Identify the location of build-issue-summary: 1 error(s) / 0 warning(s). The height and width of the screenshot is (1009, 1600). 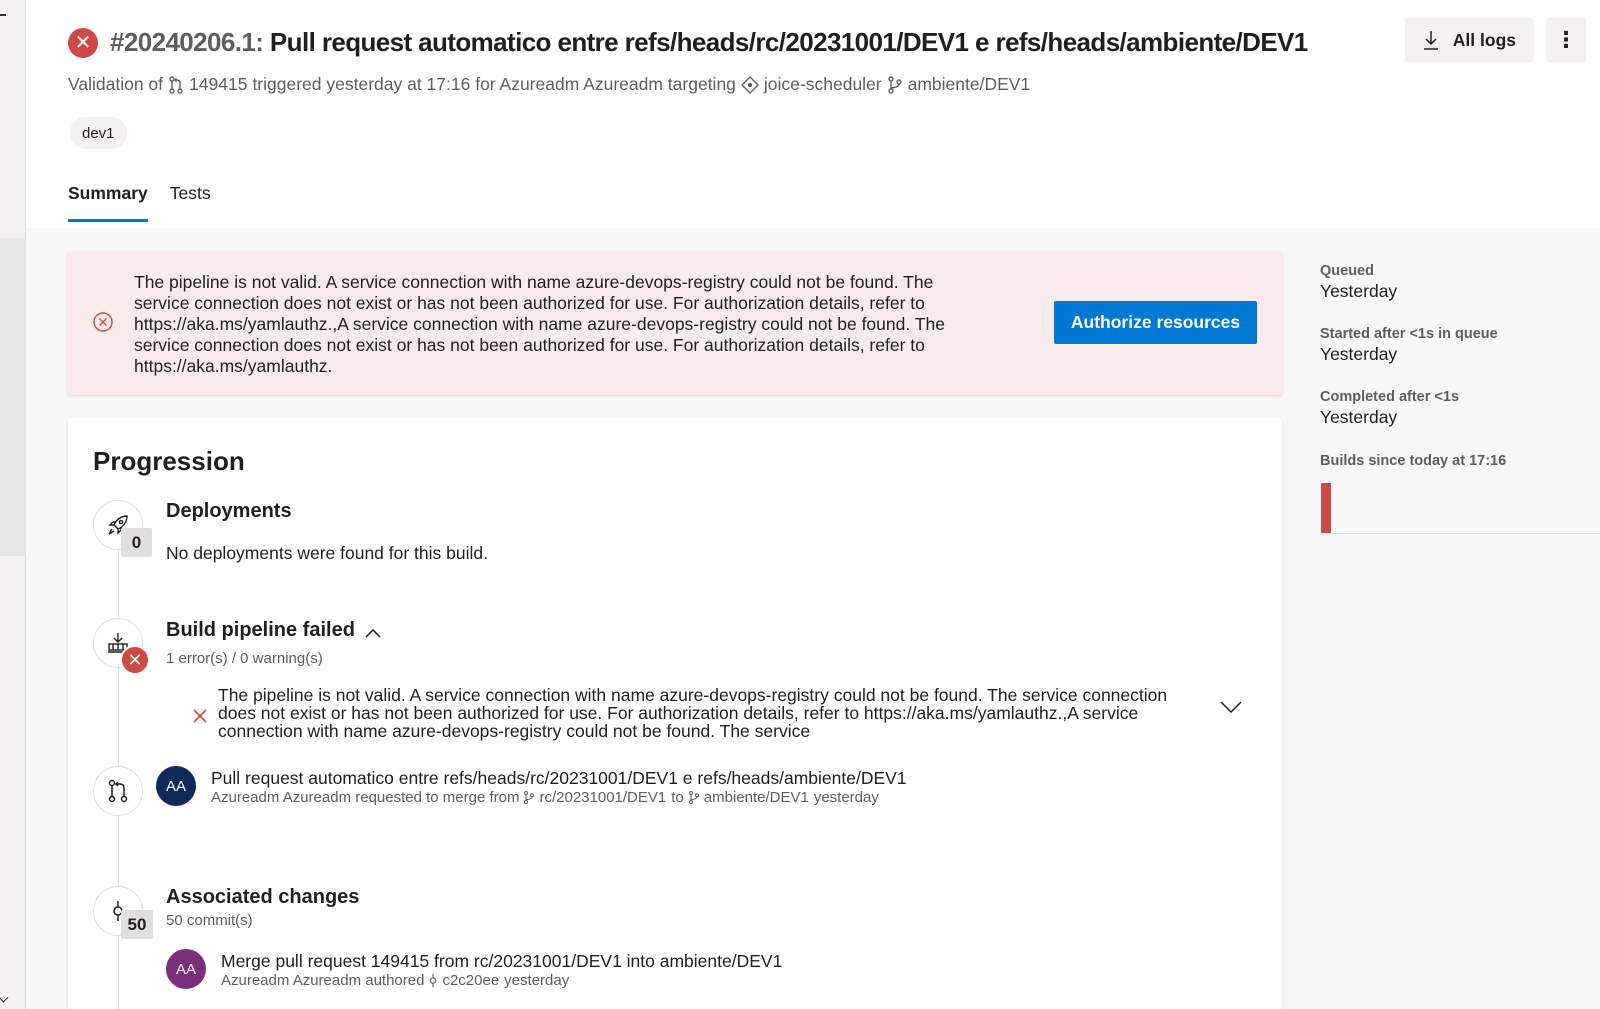
(244, 658).